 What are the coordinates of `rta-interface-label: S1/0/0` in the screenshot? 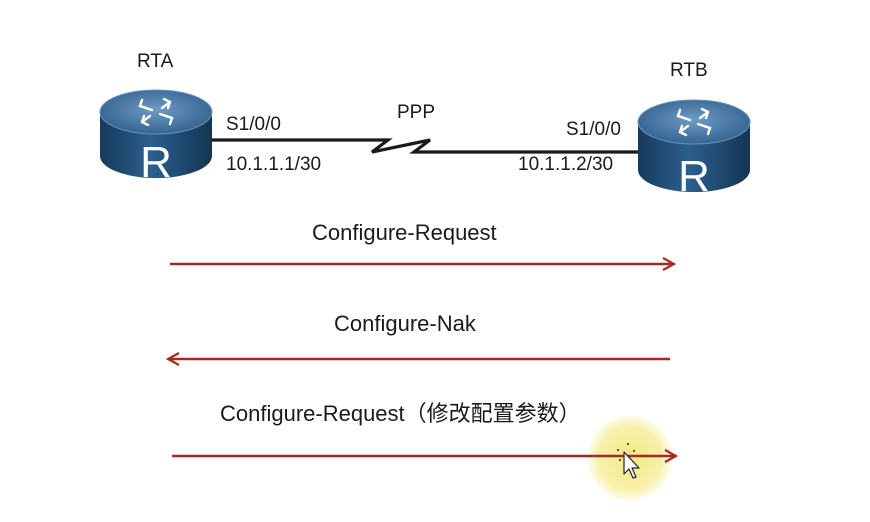 It's located at (253, 124).